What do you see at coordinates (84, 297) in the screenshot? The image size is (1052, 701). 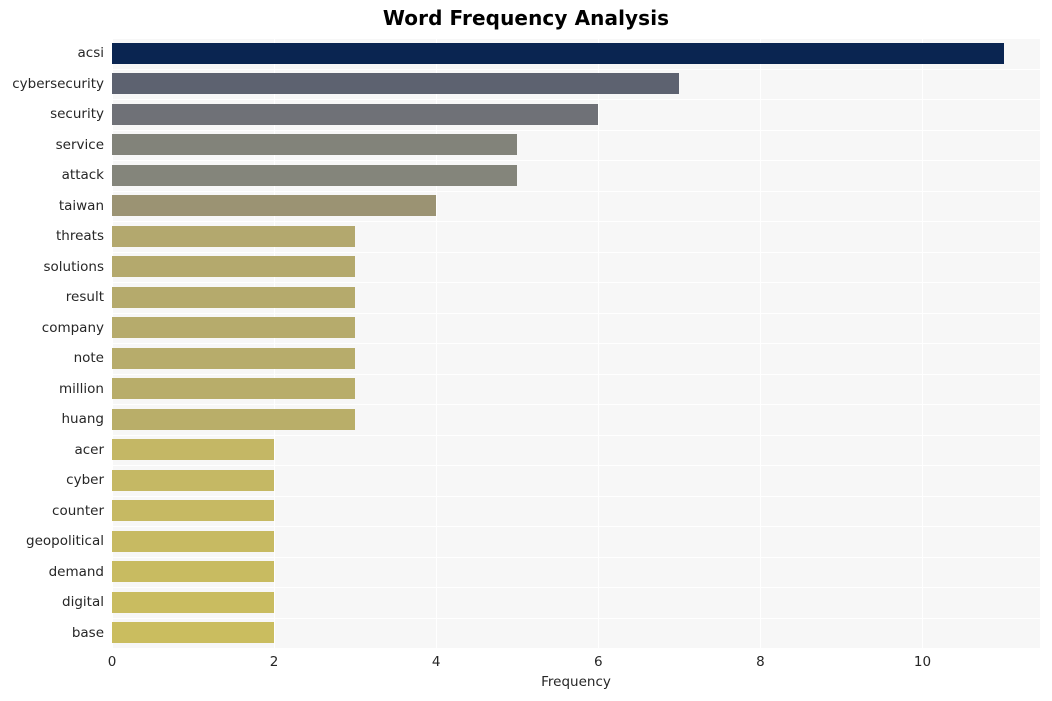 I see `y-axis-tick-label: result` at bounding box center [84, 297].